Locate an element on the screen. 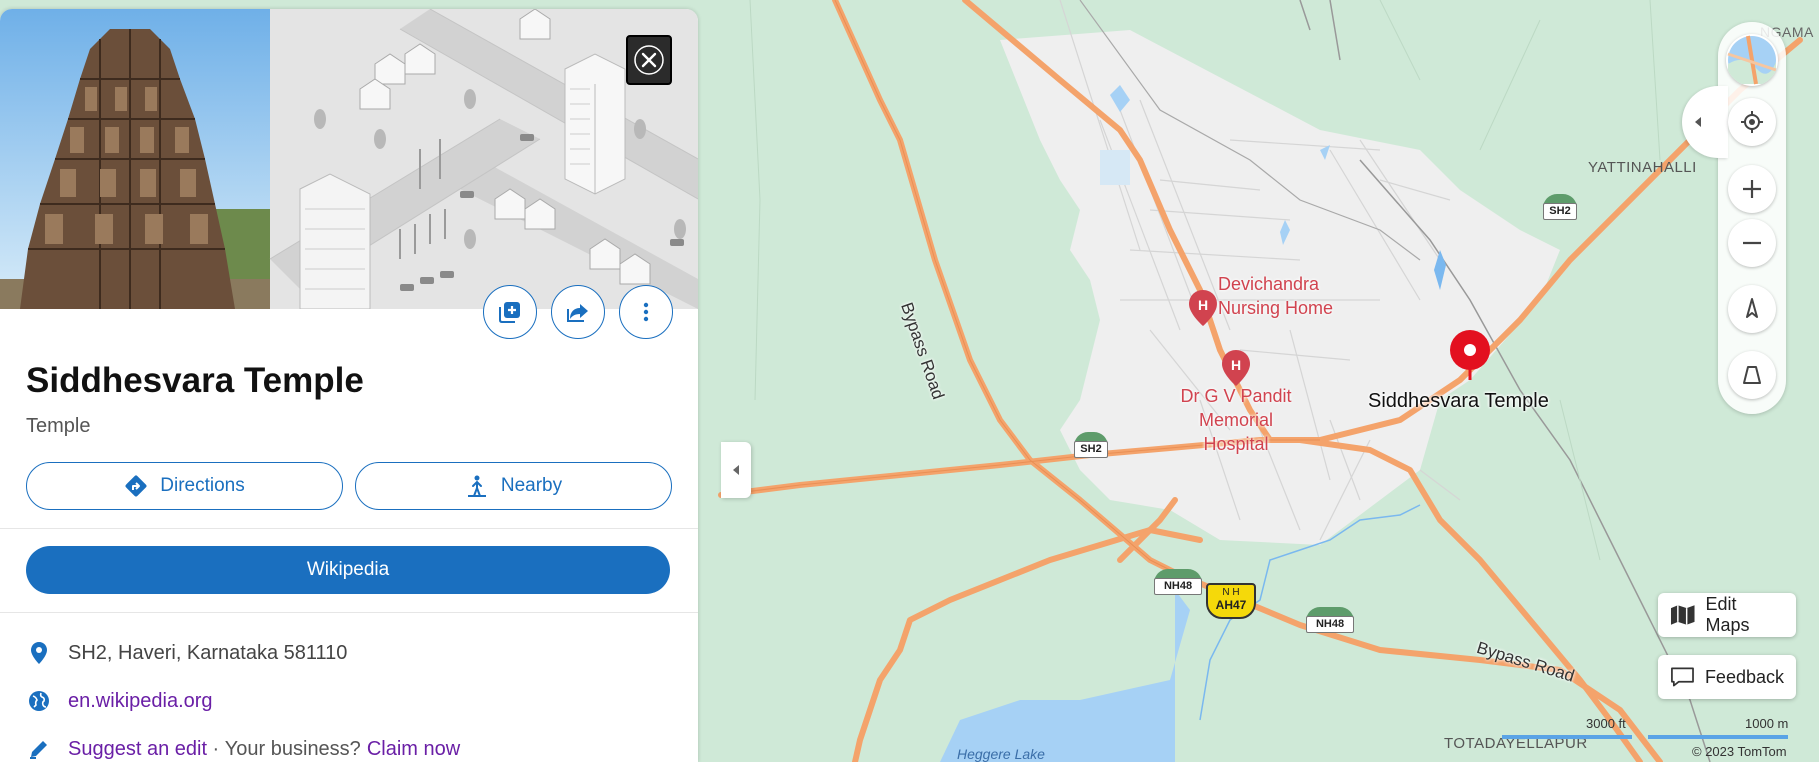 The width and height of the screenshot is (1819, 762). nearby-icon is located at coordinates (476, 486).